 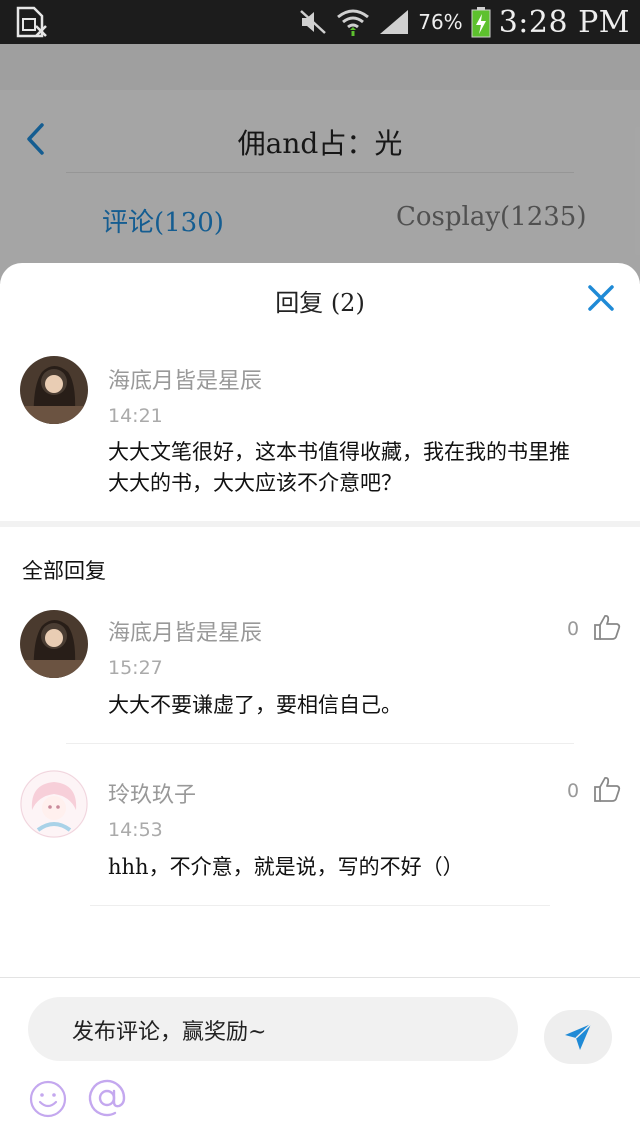 I want to click on signal-icon, so click(x=394, y=22).